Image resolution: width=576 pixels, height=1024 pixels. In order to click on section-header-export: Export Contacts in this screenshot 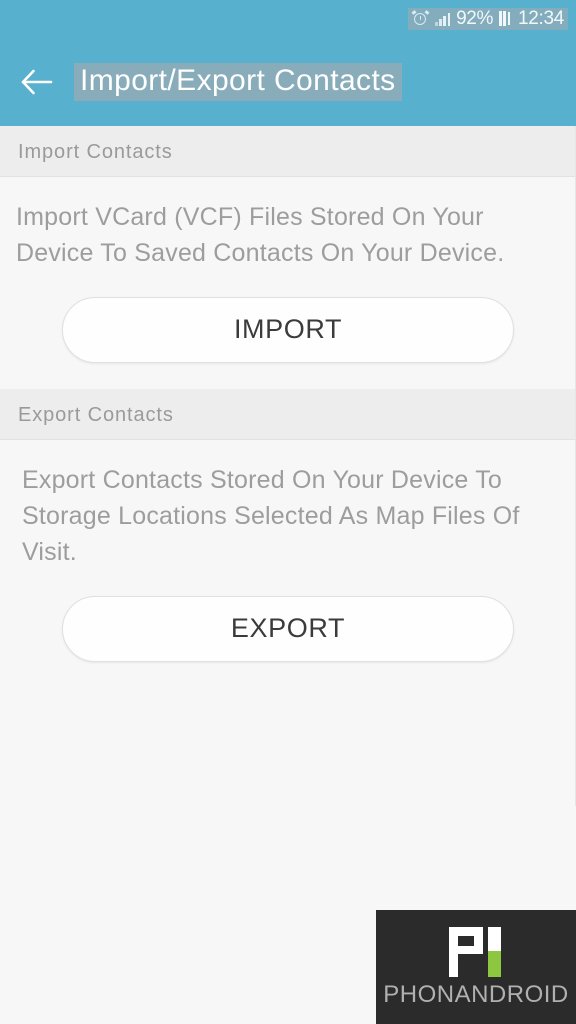, I will do `click(288, 414)`.